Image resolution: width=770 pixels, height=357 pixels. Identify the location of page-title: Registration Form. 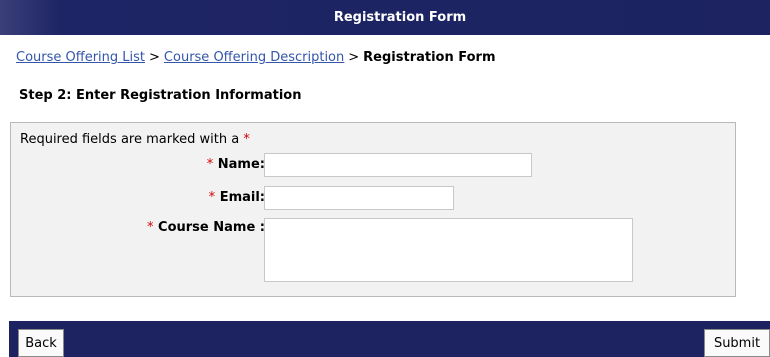
(400, 17).